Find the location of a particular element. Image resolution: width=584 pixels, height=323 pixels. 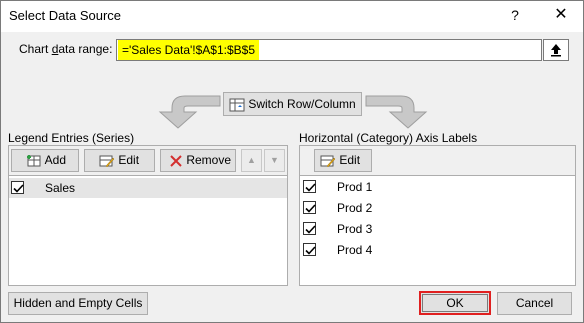

edit-series-button: Edit is located at coordinates (119, 160).